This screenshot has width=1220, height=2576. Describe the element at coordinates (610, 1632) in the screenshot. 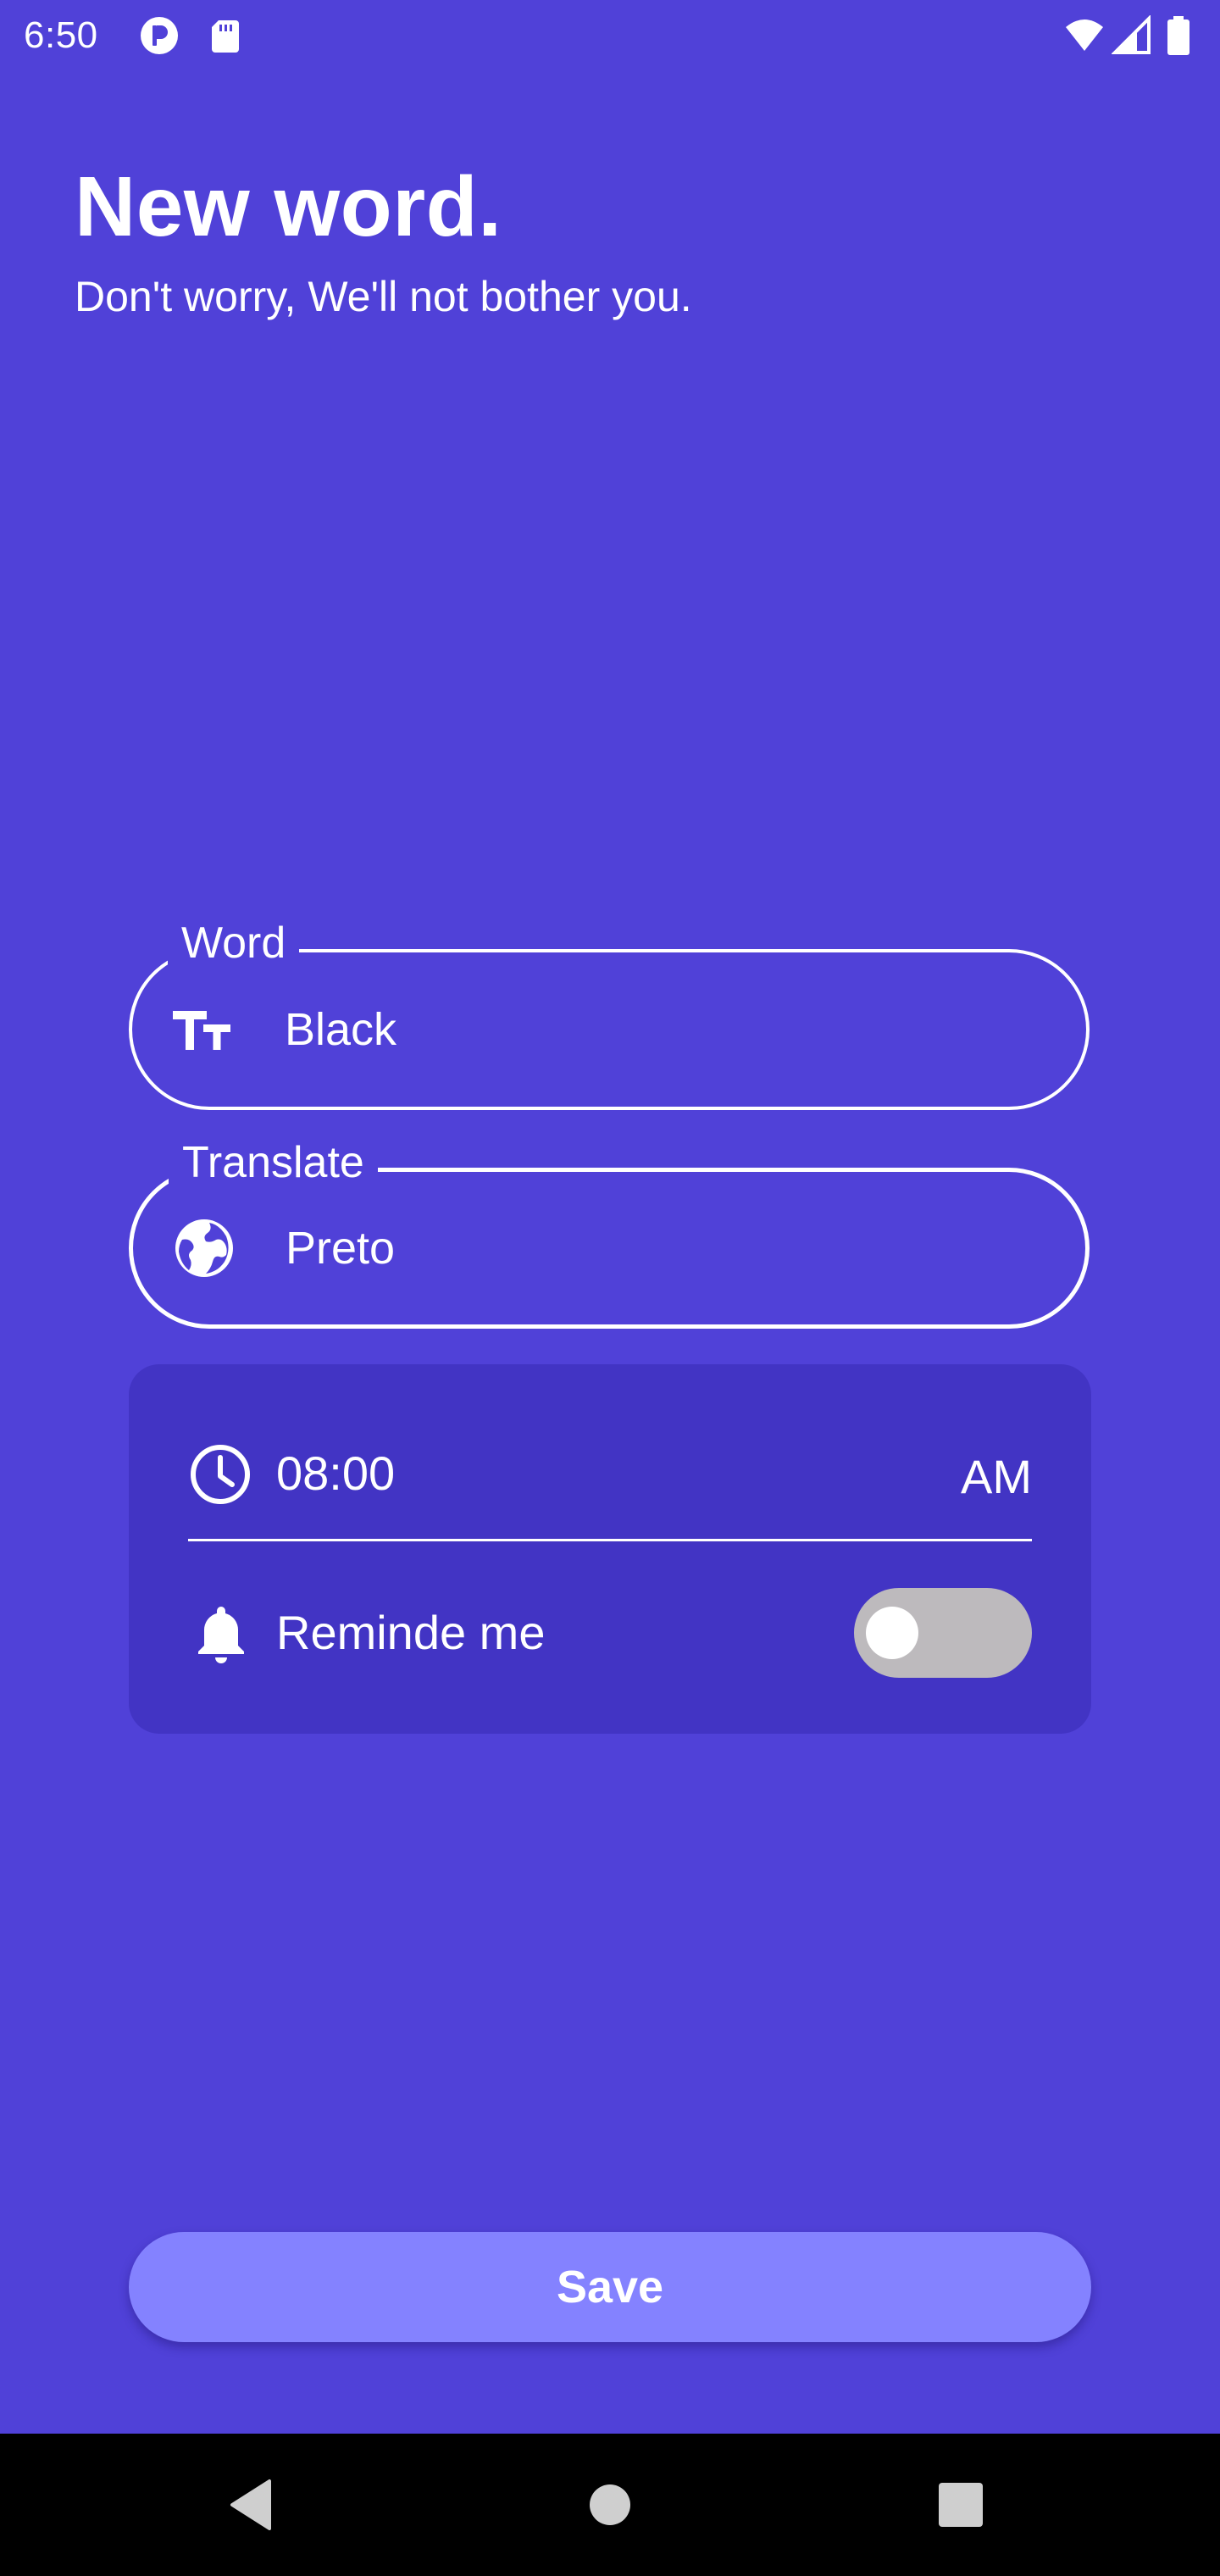

I see `remind-row: Reminde me` at that location.